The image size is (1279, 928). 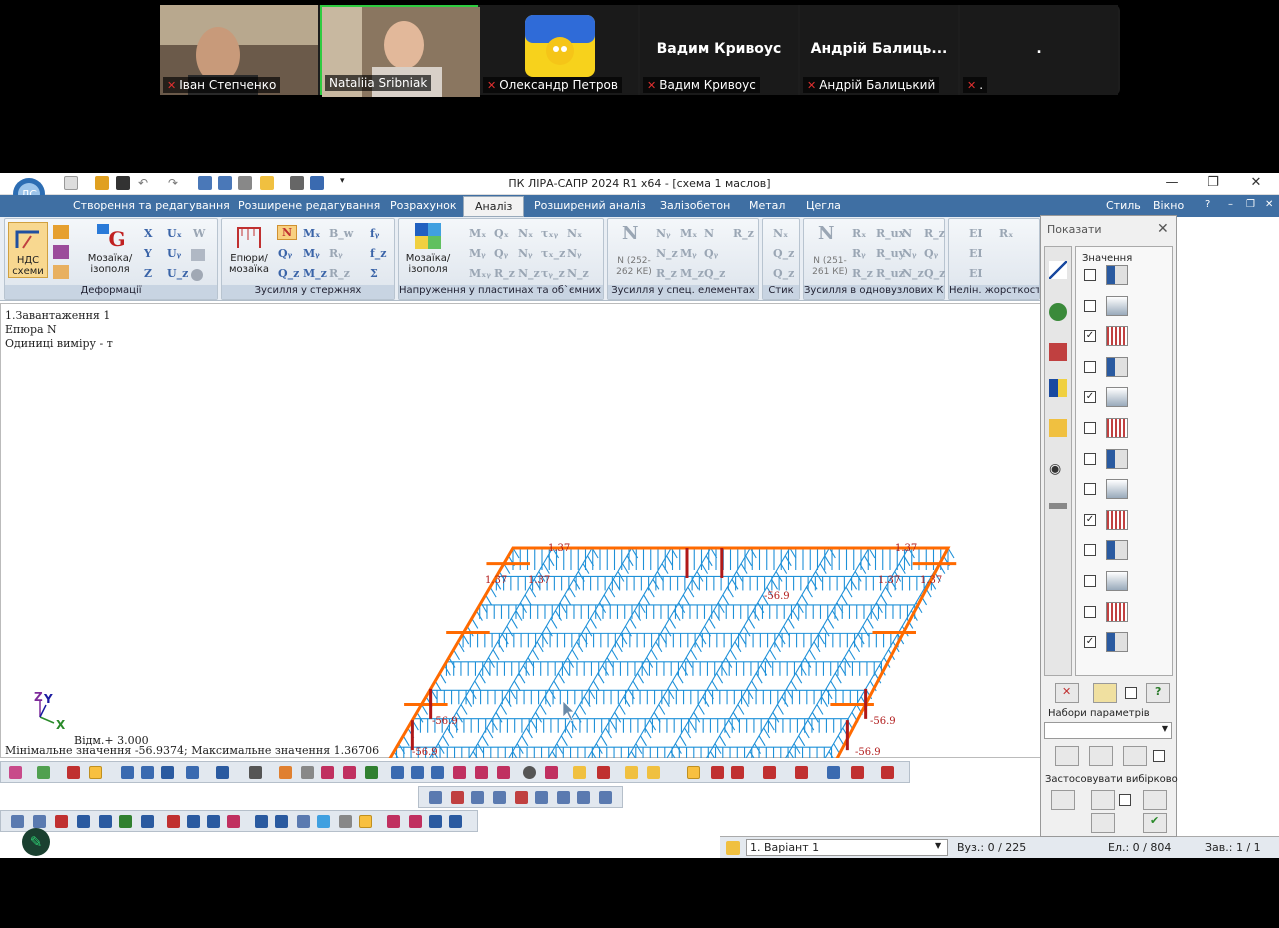 What do you see at coordinates (1090, 336) in the screenshot?
I see `value-checkbox-mosaic: ✓` at bounding box center [1090, 336].